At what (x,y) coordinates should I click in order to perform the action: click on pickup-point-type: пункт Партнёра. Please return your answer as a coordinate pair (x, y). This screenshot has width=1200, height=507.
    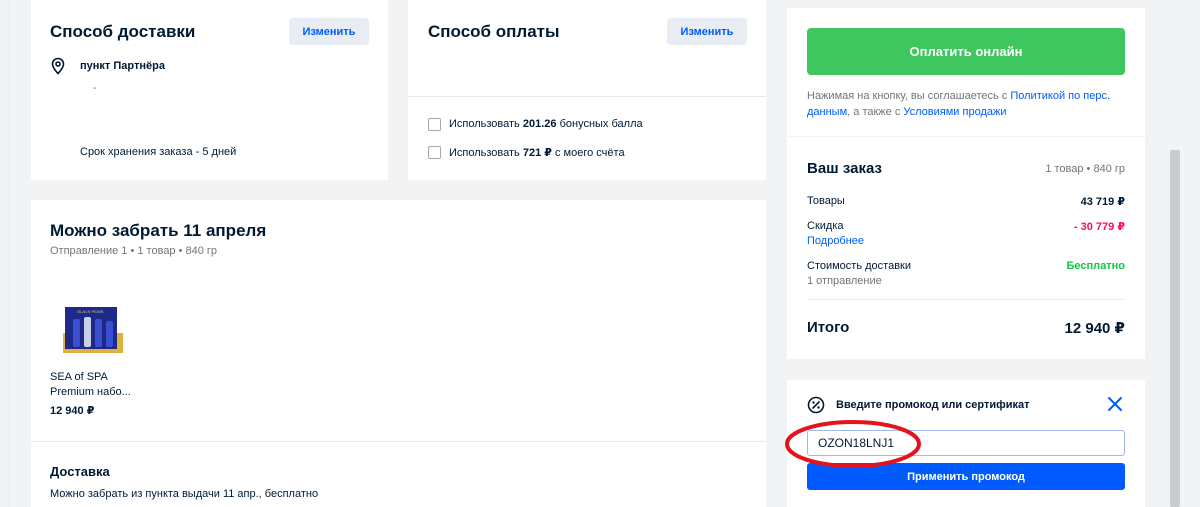
    Looking at the image, I should click on (122, 66).